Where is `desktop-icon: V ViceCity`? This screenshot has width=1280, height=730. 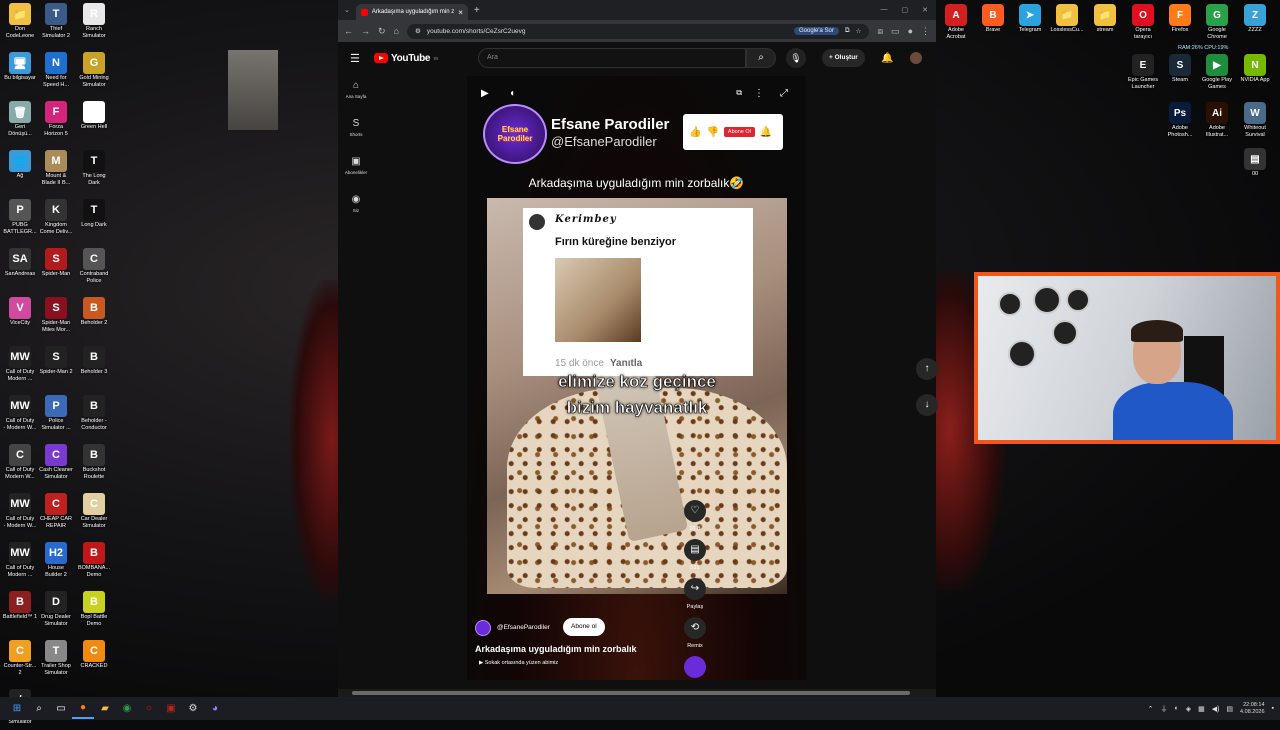 desktop-icon: V ViceCity is located at coordinates (20, 316).